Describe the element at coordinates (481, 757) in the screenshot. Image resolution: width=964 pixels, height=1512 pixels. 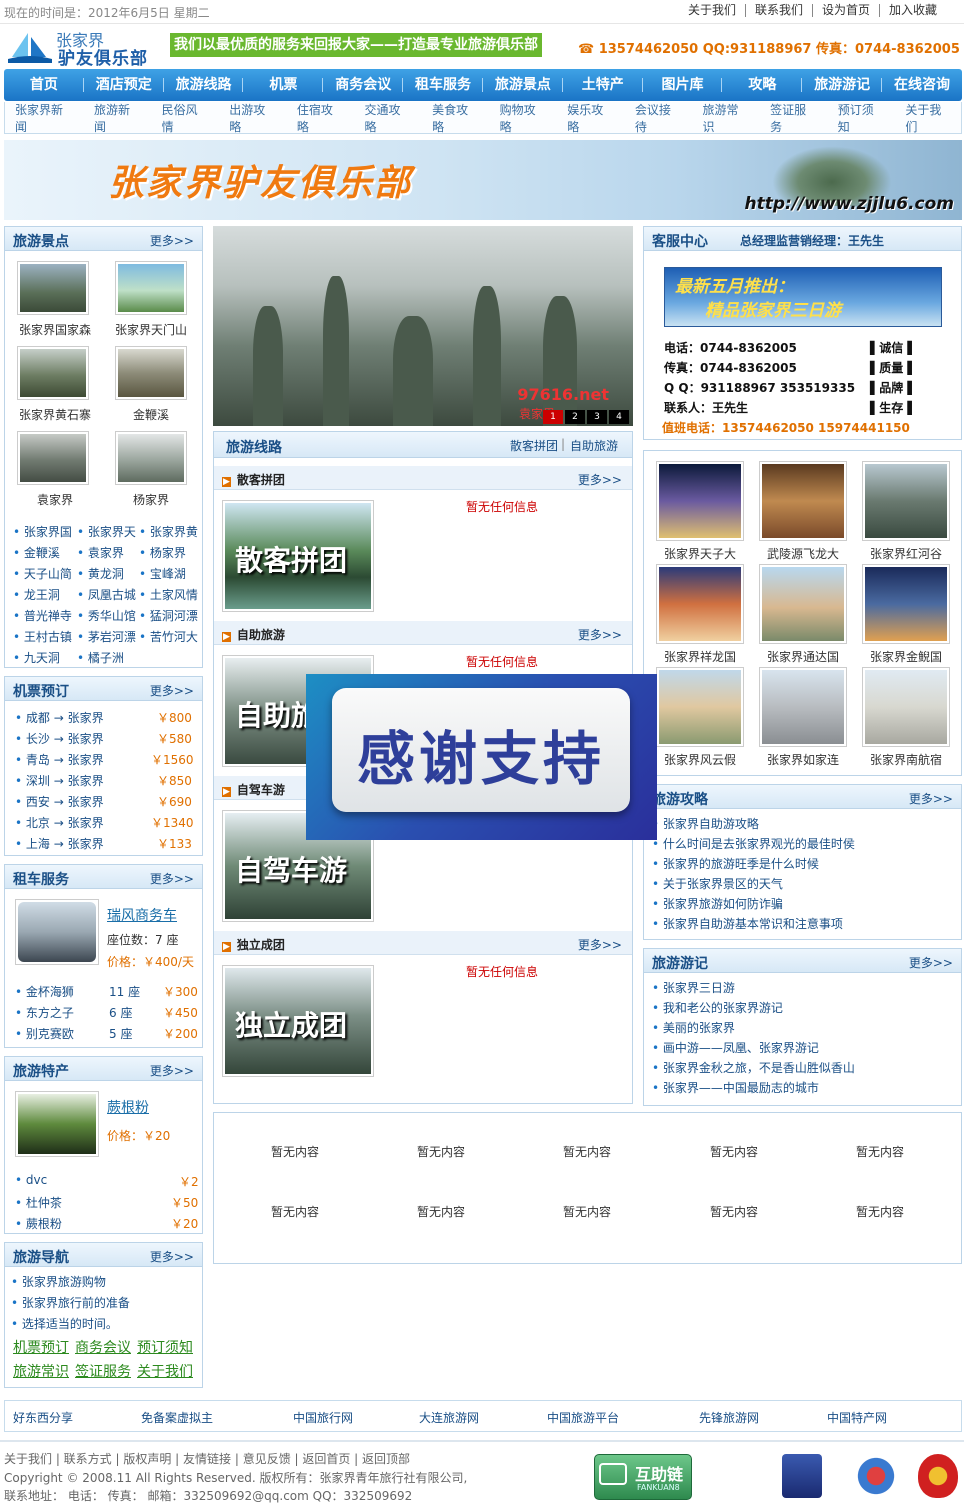
I see `thanks-popup: 感谢支持` at that location.